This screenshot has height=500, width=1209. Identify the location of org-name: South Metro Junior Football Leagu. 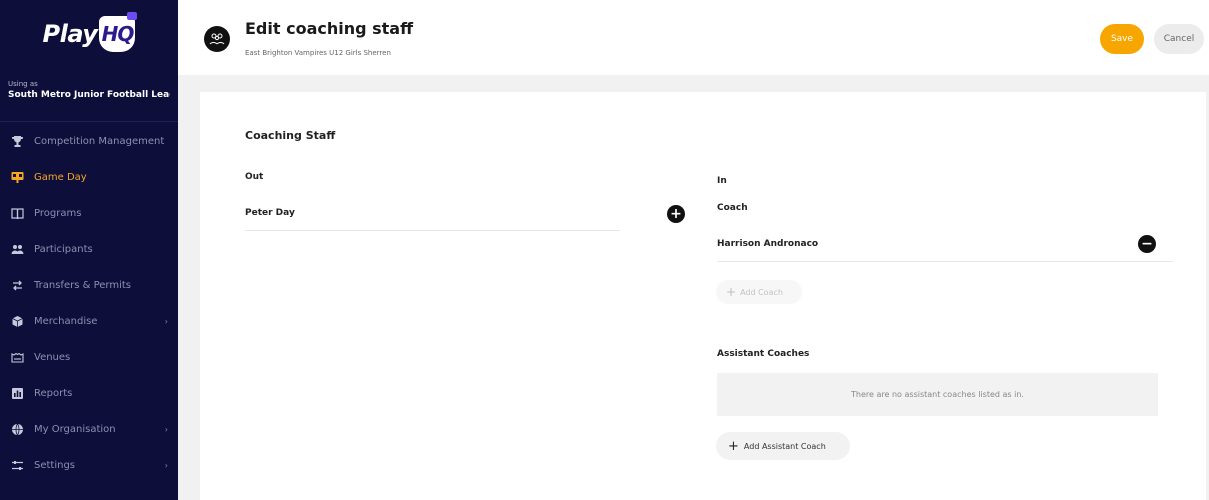
(89, 95).